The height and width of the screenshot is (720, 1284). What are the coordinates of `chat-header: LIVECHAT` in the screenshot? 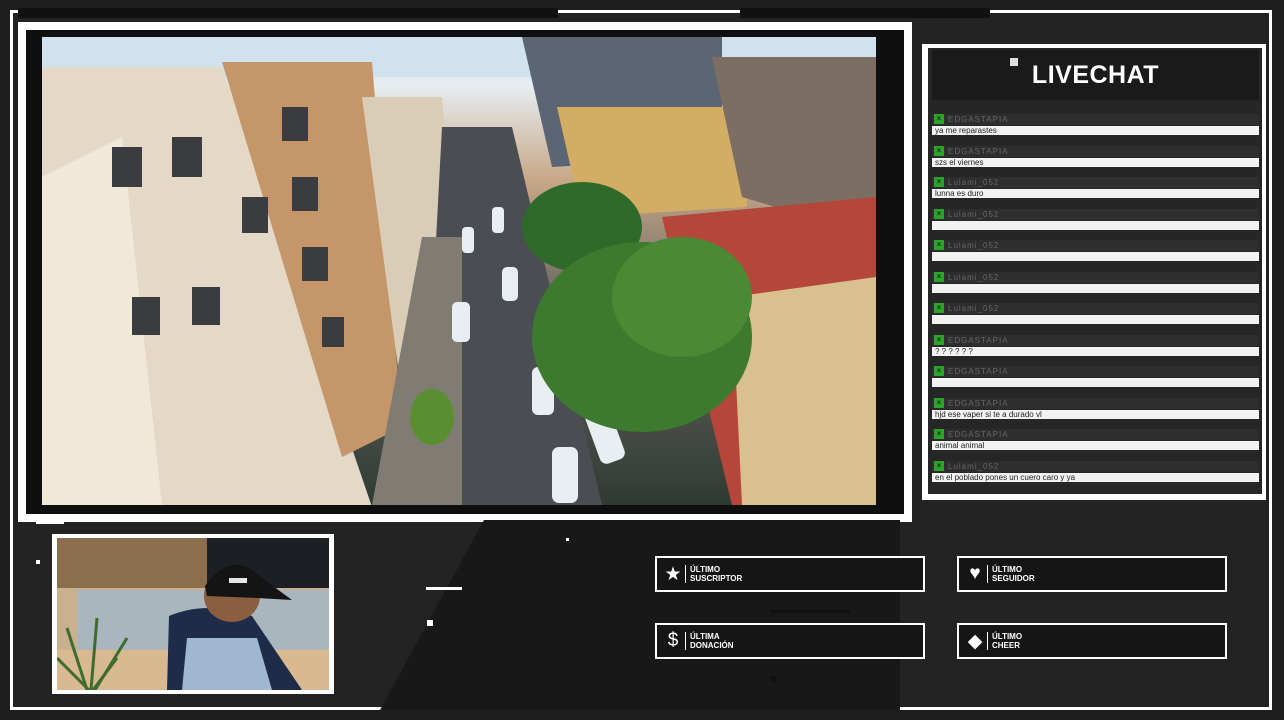 It's located at (1095, 75).